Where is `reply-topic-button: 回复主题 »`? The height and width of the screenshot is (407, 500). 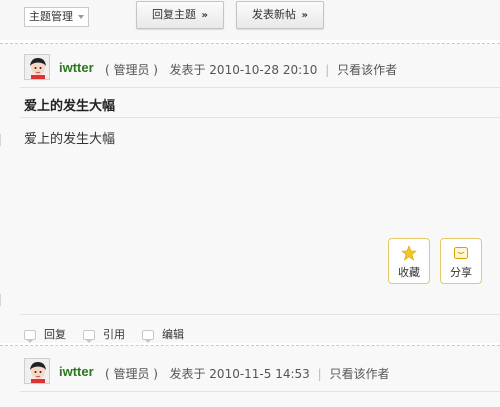
reply-topic-button: 回复主题 » is located at coordinates (180, 15).